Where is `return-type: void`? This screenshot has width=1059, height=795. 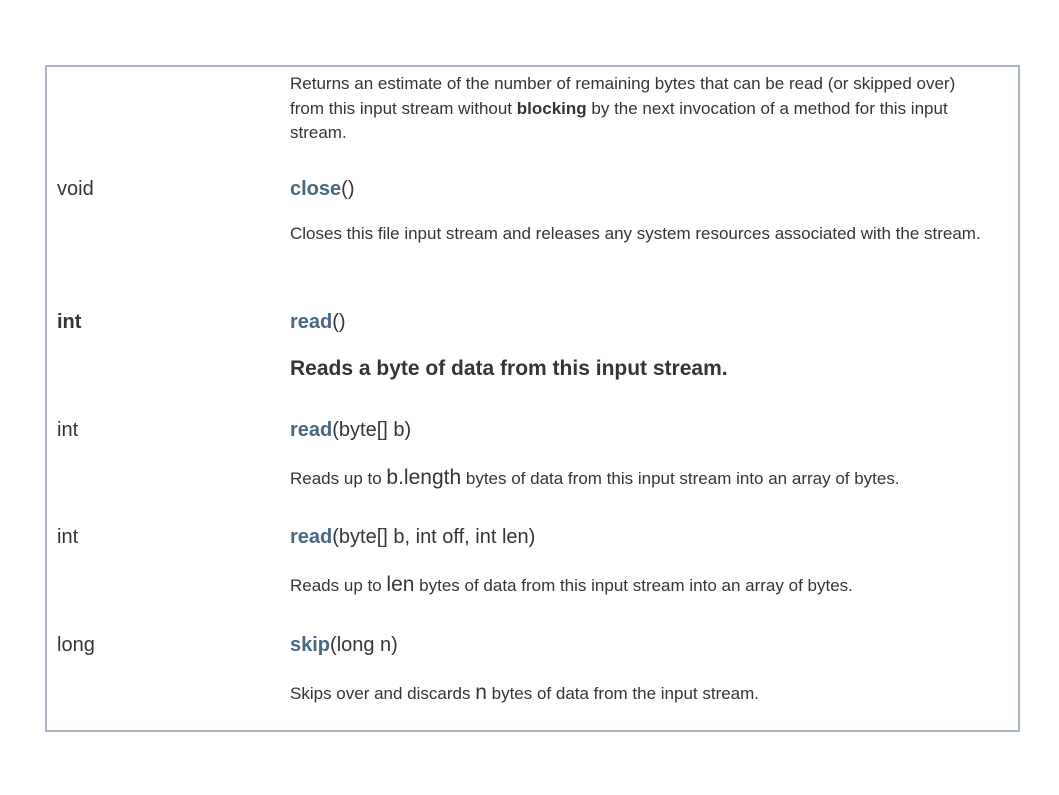 return-type: void is located at coordinates (75, 189).